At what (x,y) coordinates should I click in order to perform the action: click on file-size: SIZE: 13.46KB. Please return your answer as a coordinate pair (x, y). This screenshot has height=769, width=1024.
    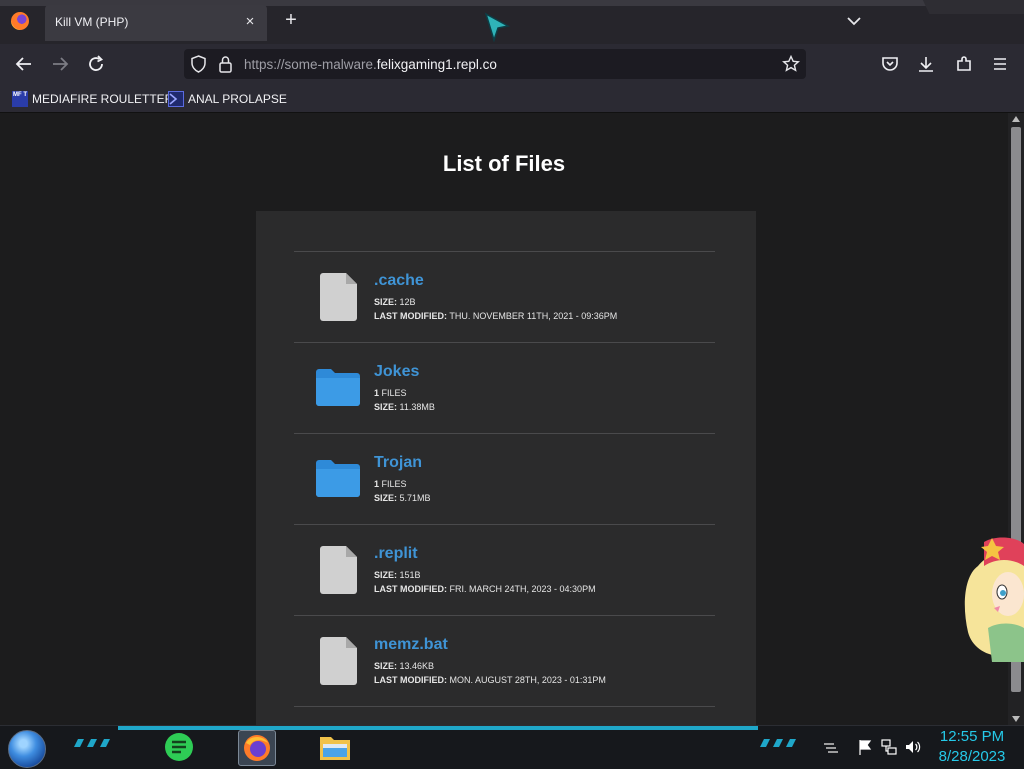
    Looking at the image, I should click on (404, 666).